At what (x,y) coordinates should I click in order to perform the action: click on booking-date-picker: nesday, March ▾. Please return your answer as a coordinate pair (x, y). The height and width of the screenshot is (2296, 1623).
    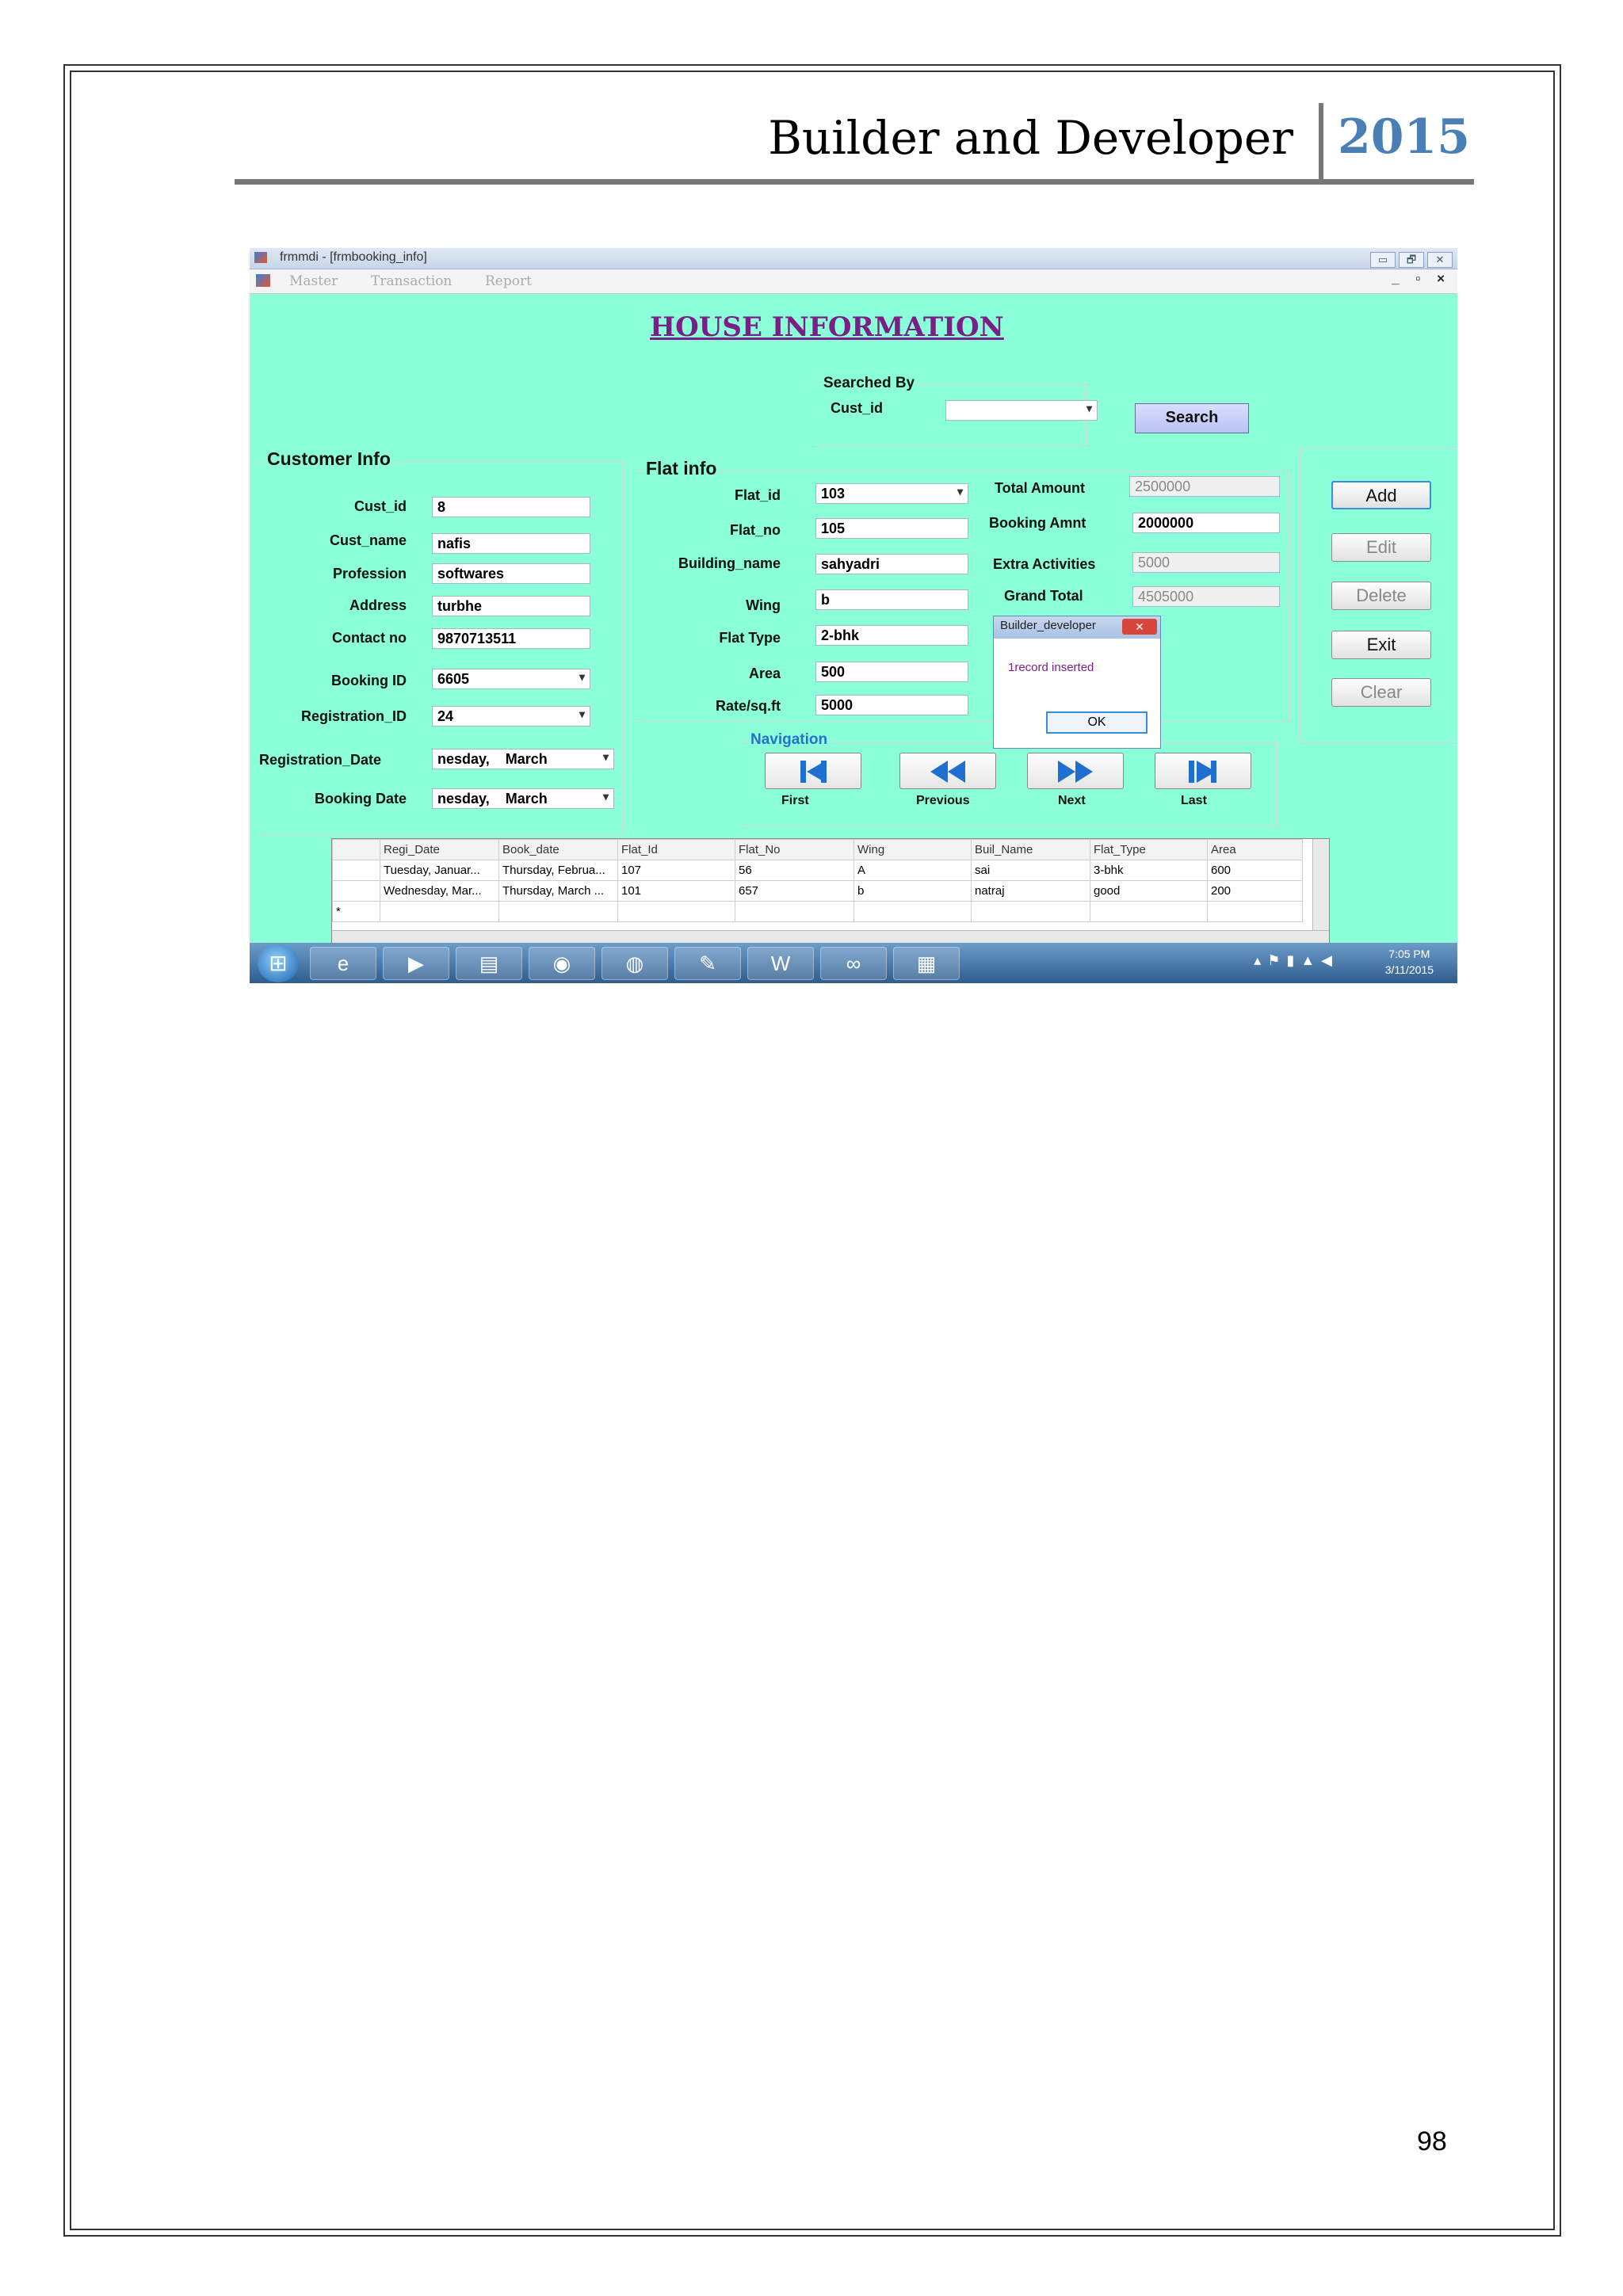
    Looking at the image, I should click on (523, 798).